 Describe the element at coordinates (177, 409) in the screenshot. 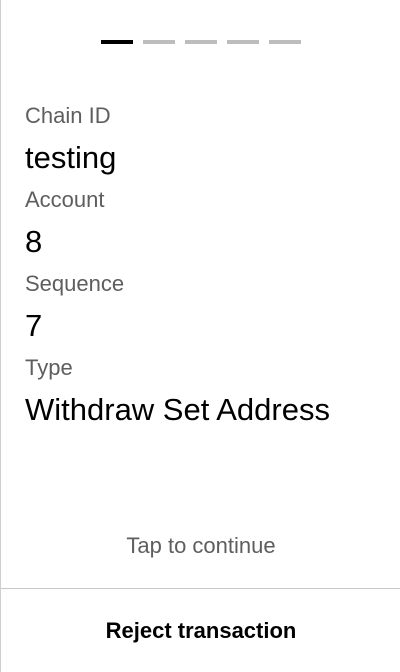

I see `field-value: Withdraw Set Address` at that location.